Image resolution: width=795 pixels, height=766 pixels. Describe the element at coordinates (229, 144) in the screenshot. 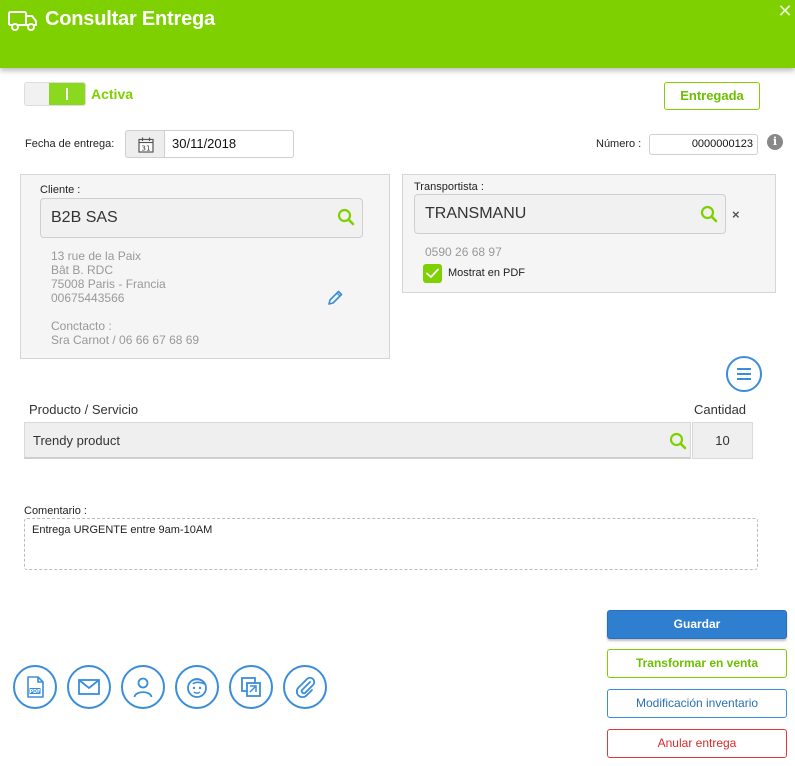

I see `delivery-date-input: 30/11/2018` at that location.